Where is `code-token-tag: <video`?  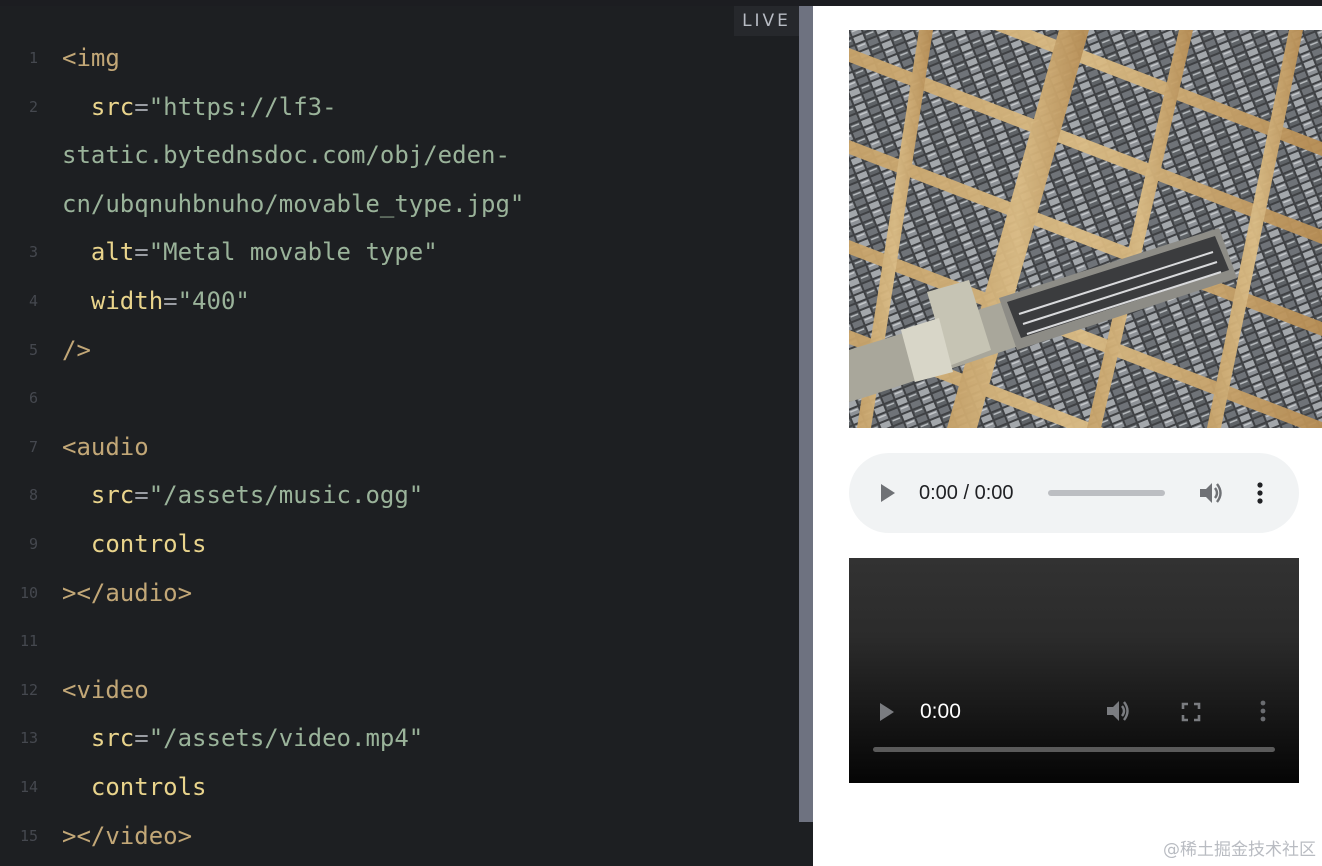 code-token-tag: <video is located at coordinates (105, 689).